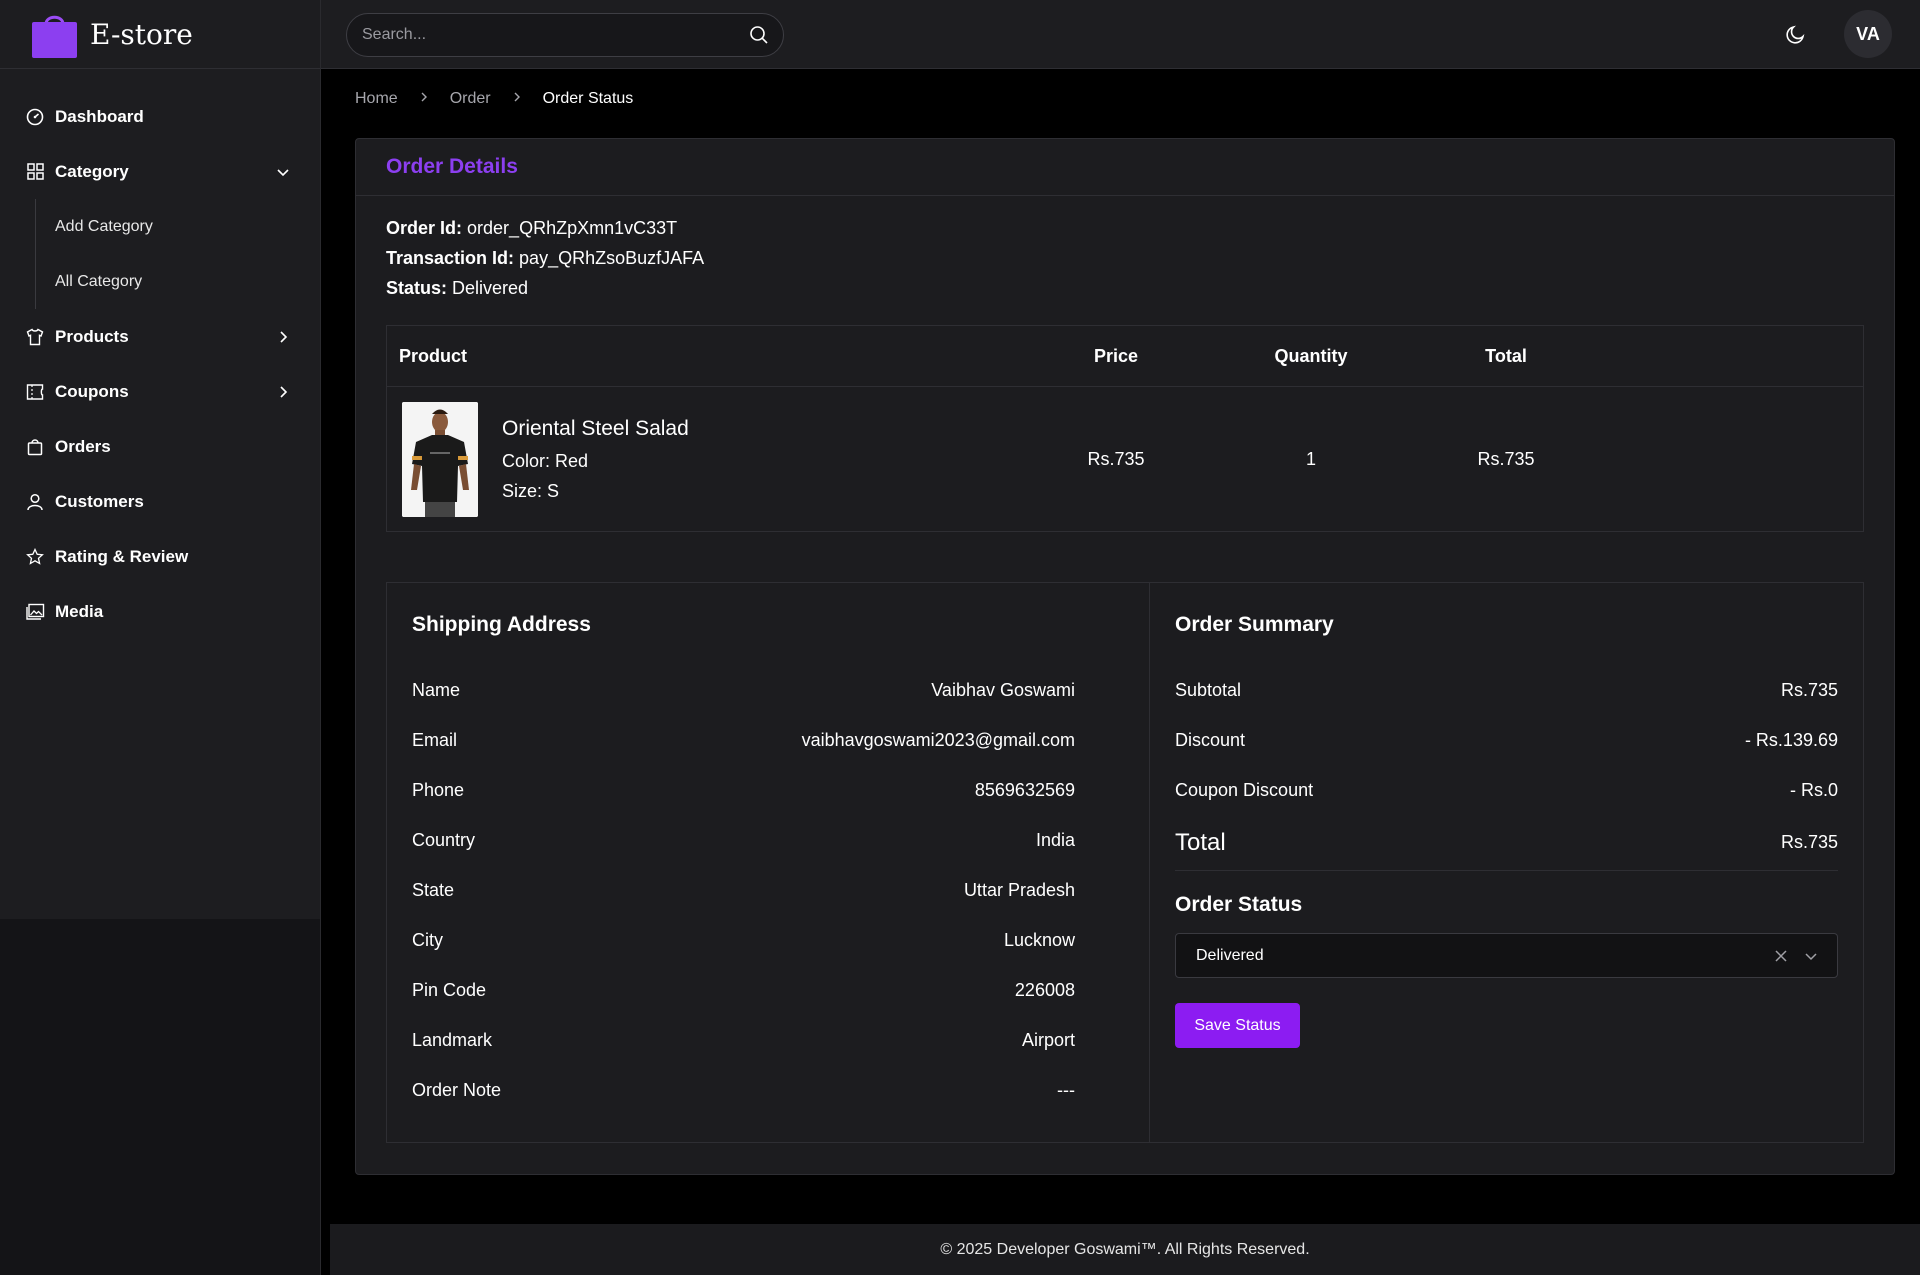  What do you see at coordinates (743, 890) in the screenshot?
I see `shipping-field: State Uttar Pradesh` at bounding box center [743, 890].